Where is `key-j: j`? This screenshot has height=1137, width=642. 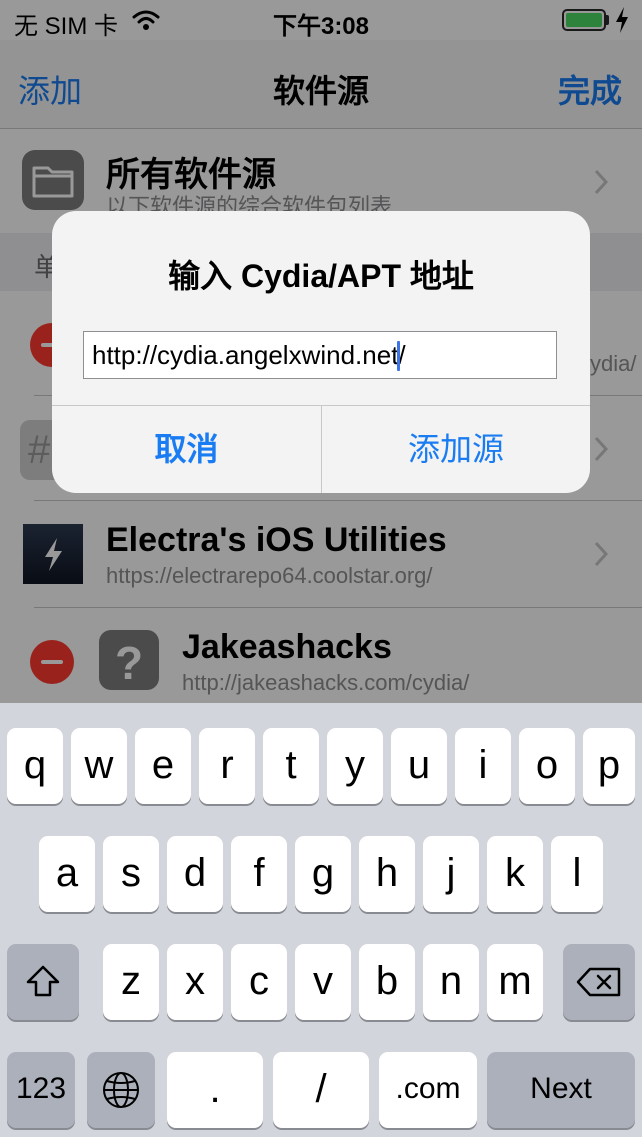
key-j: j is located at coordinates (451, 874).